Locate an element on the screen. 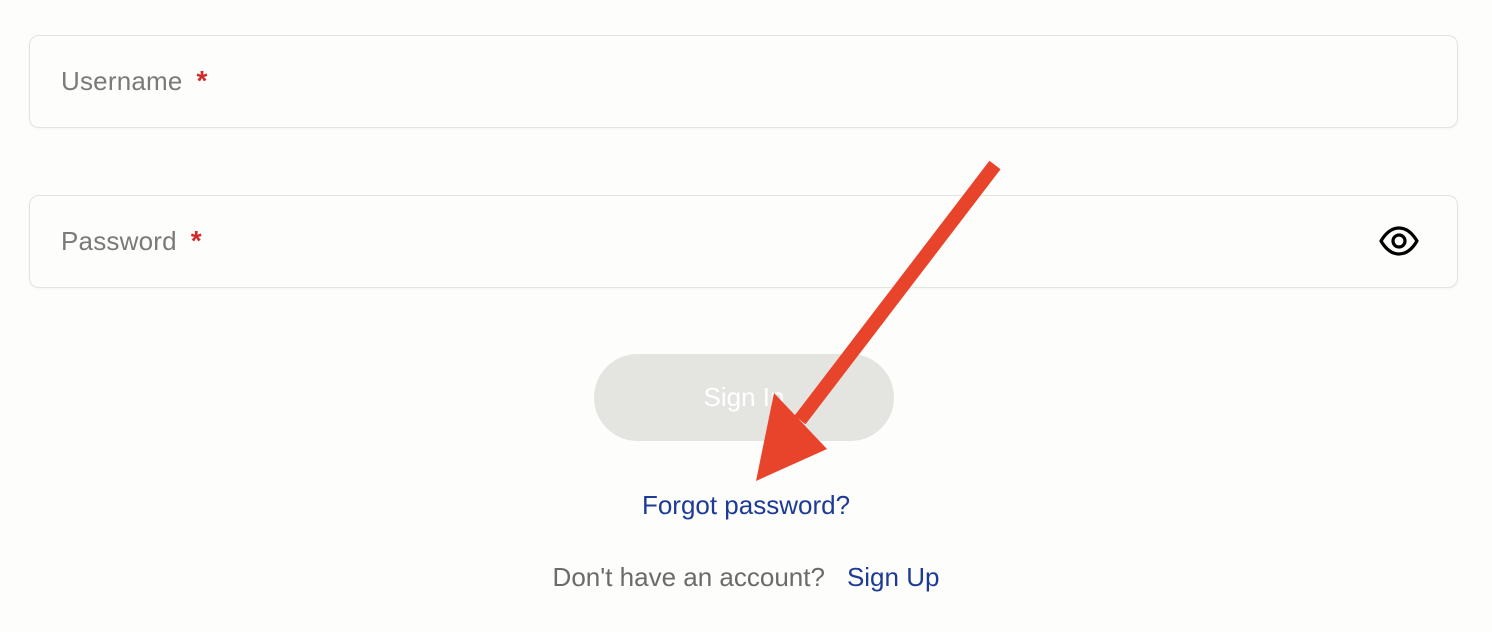 The height and width of the screenshot is (632, 1492). eye-icon is located at coordinates (1399, 241).